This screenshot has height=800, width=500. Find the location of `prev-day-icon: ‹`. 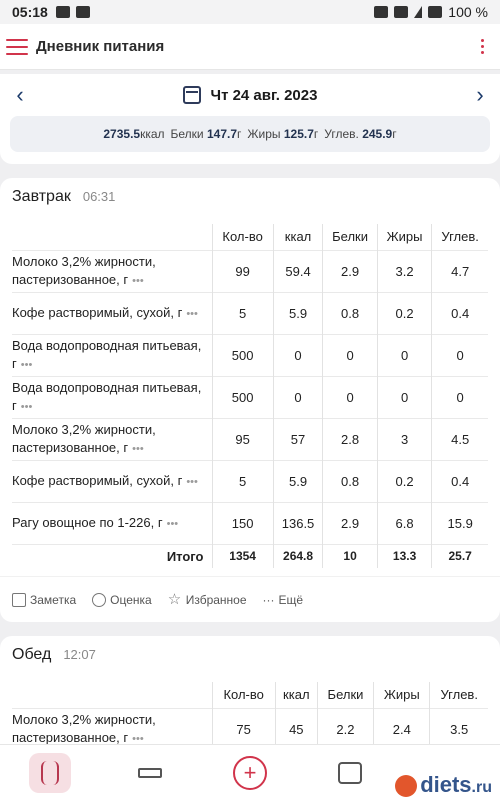

prev-day-icon: ‹ is located at coordinates (20, 94).